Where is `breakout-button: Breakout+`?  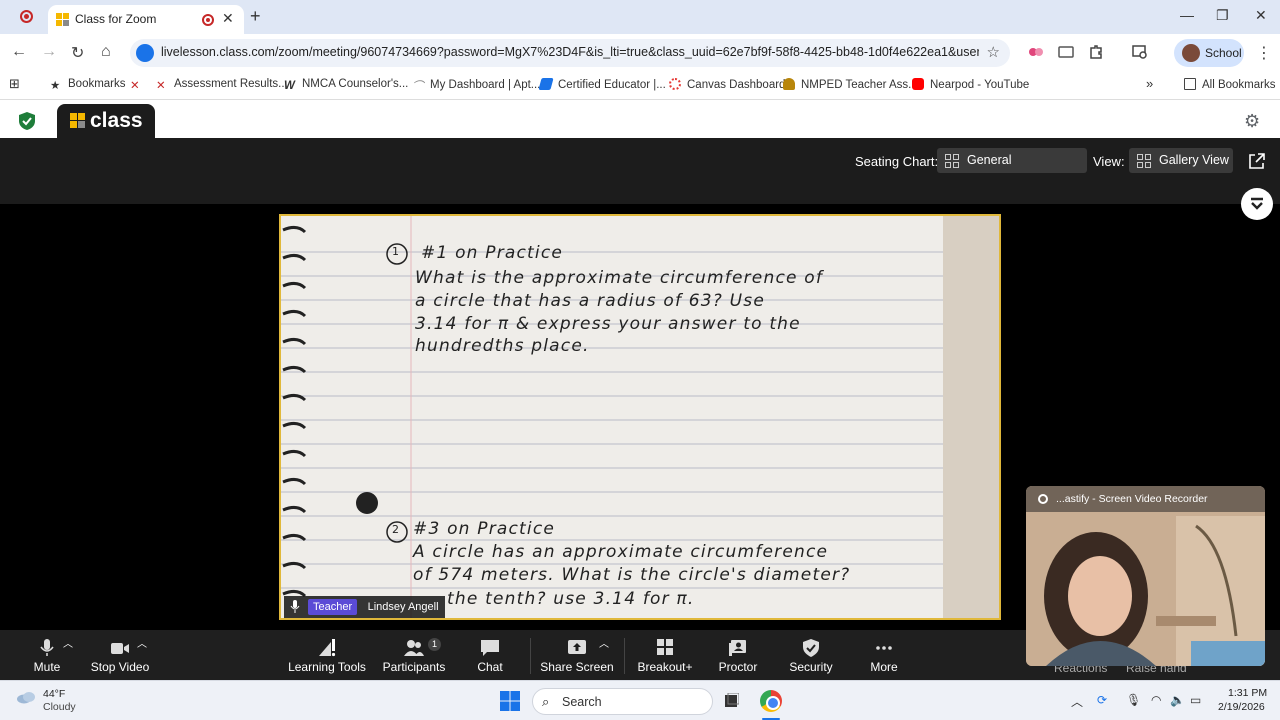 breakout-button: Breakout+ is located at coordinates (665, 655).